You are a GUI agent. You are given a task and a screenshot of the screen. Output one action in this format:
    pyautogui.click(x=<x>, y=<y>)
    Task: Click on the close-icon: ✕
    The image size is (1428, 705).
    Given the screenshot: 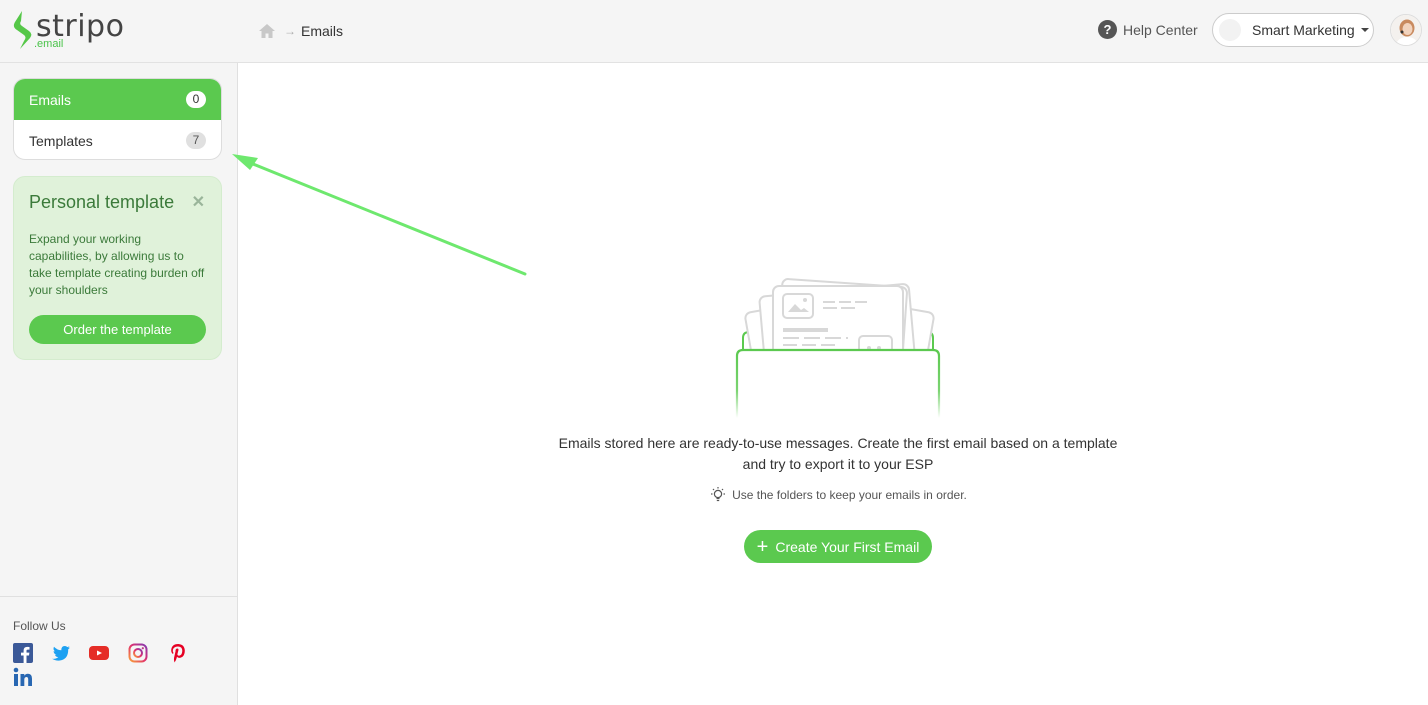 What is the action you would take?
    pyautogui.click(x=198, y=203)
    